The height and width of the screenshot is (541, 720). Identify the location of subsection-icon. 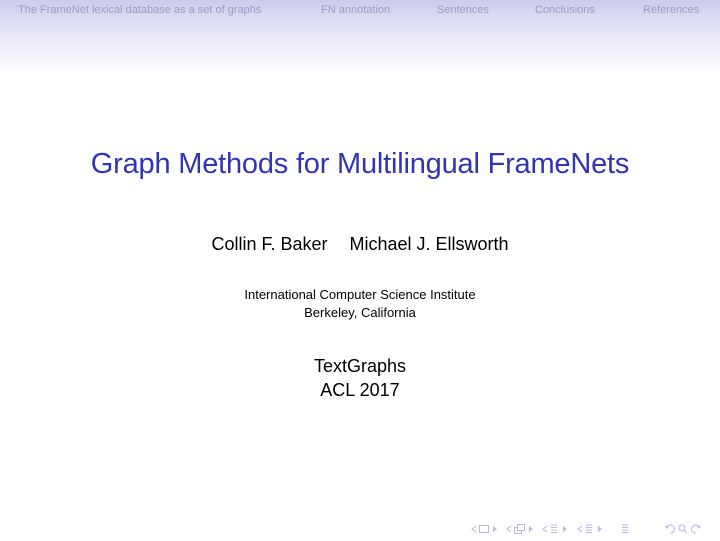
(519, 529).